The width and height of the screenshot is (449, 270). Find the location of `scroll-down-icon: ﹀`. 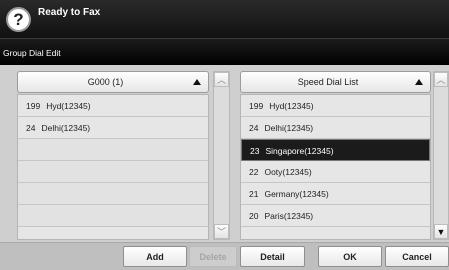

scroll-down-icon: ﹀ is located at coordinates (221, 231).